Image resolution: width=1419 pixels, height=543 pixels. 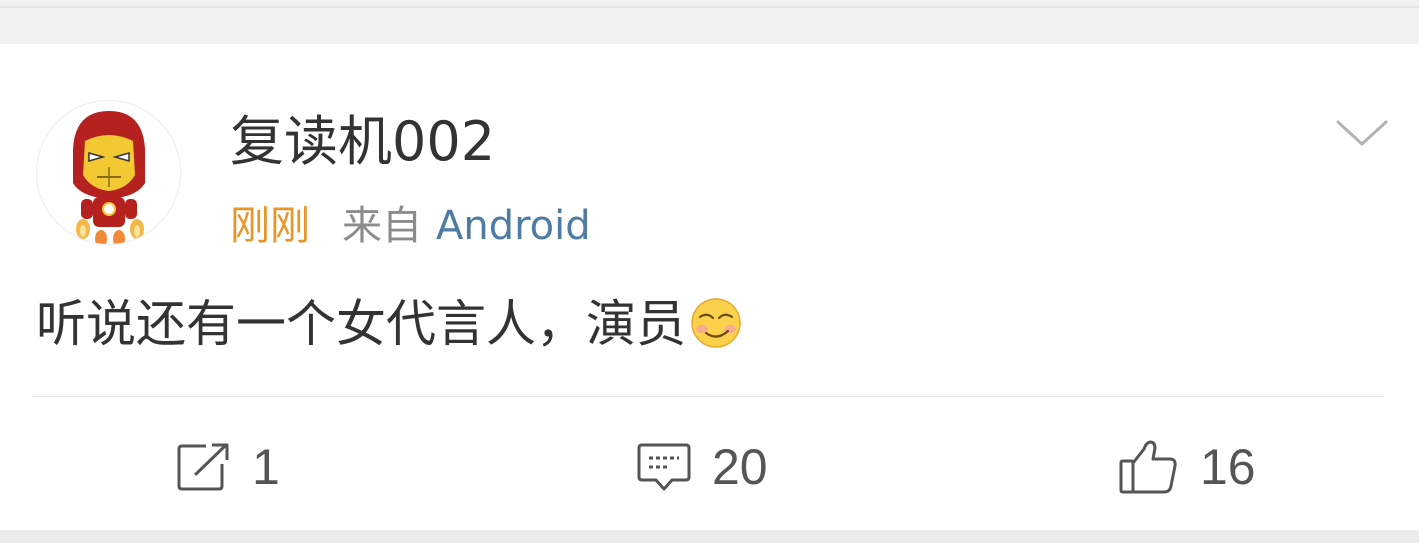 What do you see at coordinates (709, 7) in the screenshot?
I see `top-separator-line` at bounding box center [709, 7].